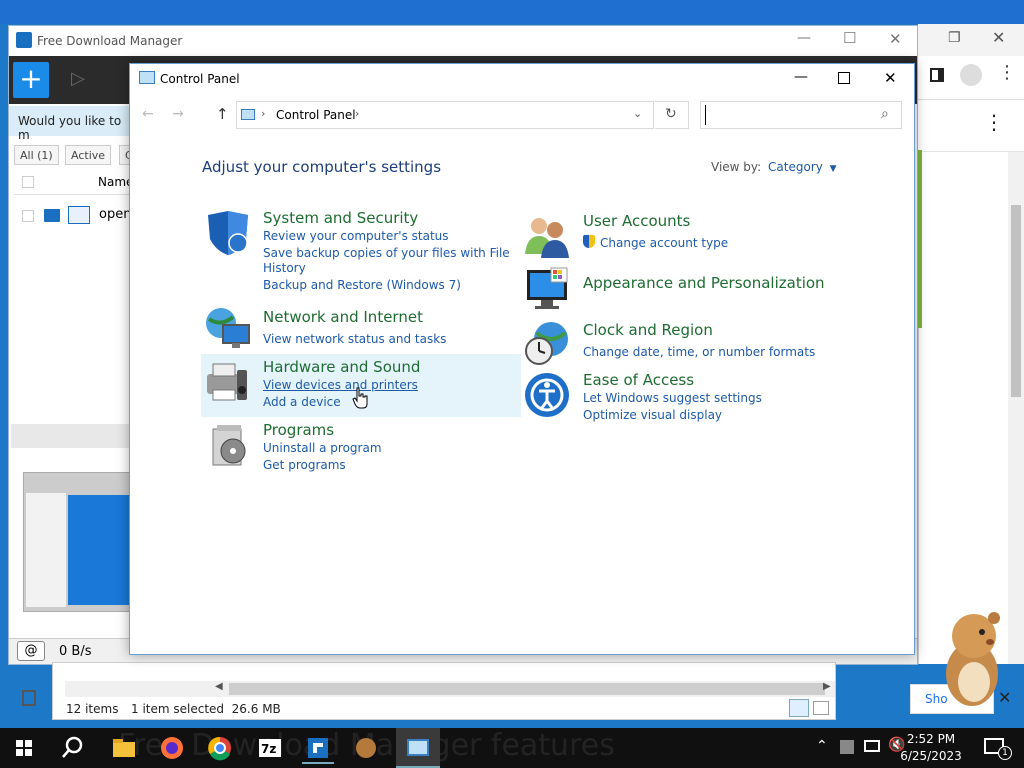 This screenshot has width=1024, height=768. What do you see at coordinates (638, 380) in the screenshot?
I see `category-ease-of-access: Ease of Access` at bounding box center [638, 380].